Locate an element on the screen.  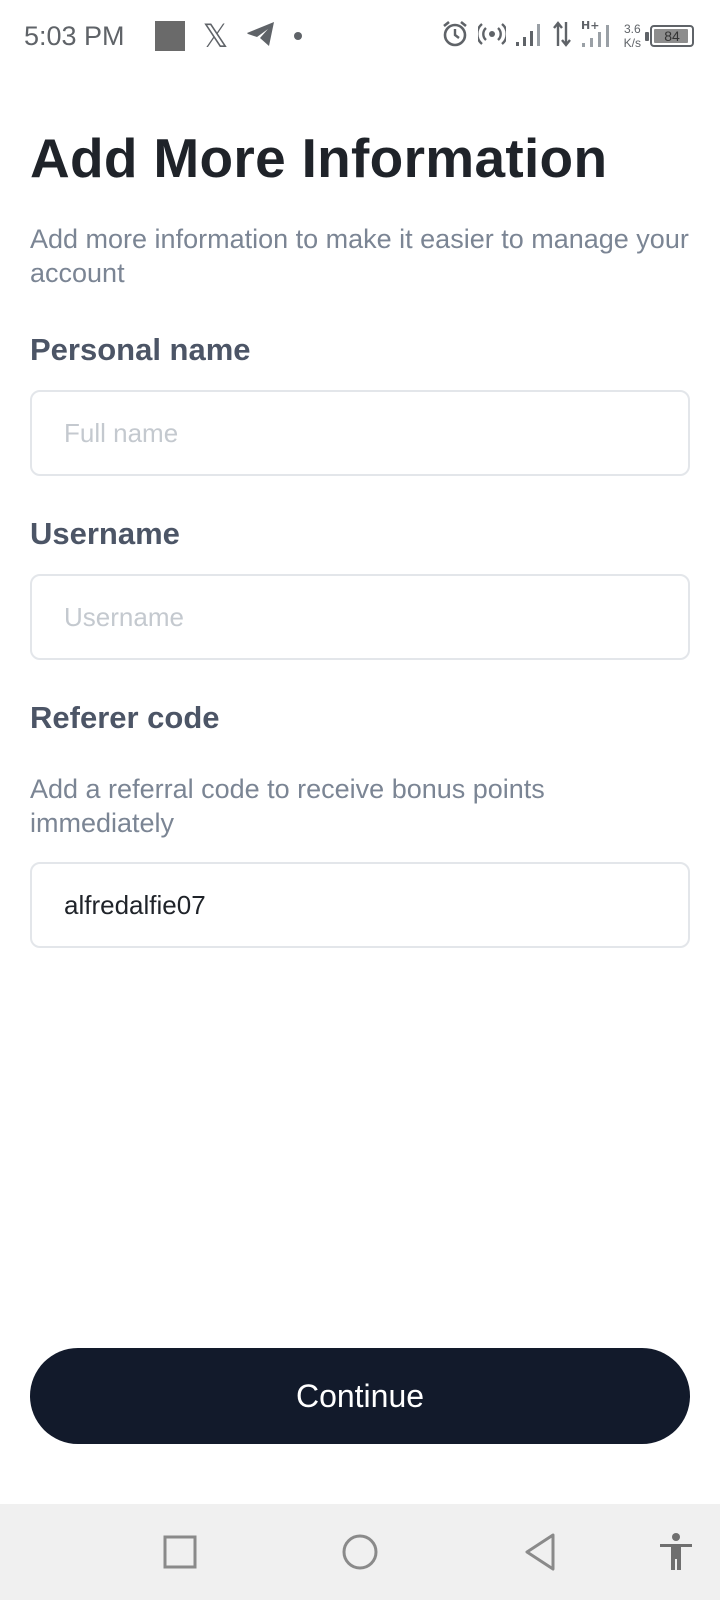
network-speed: 3.6 K/s is located at coordinates (632, 36).